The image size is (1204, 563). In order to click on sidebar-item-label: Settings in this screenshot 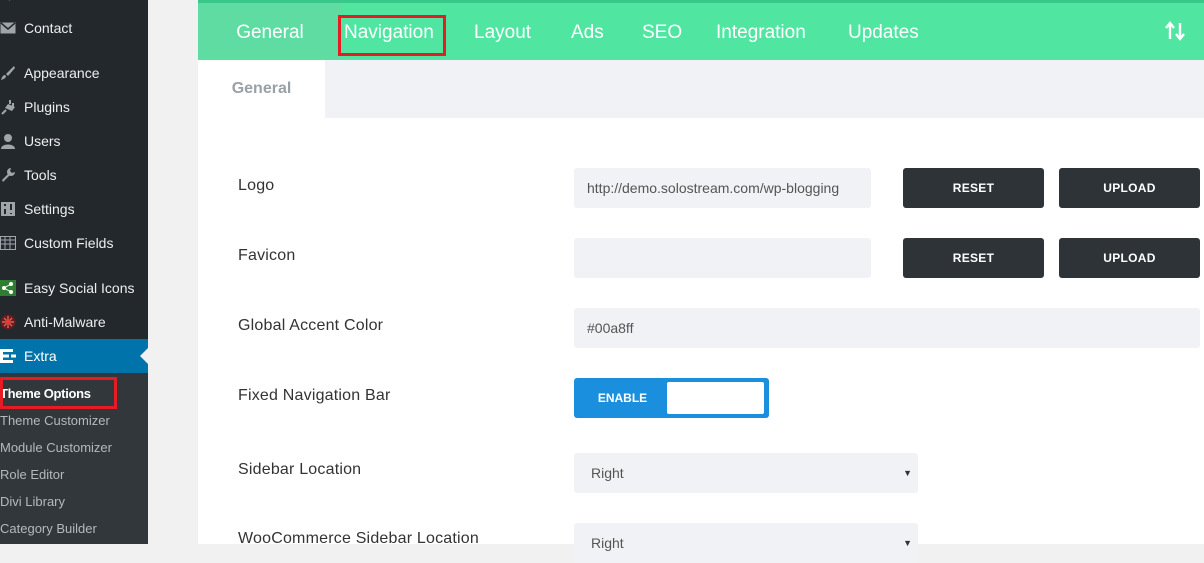, I will do `click(49, 209)`.